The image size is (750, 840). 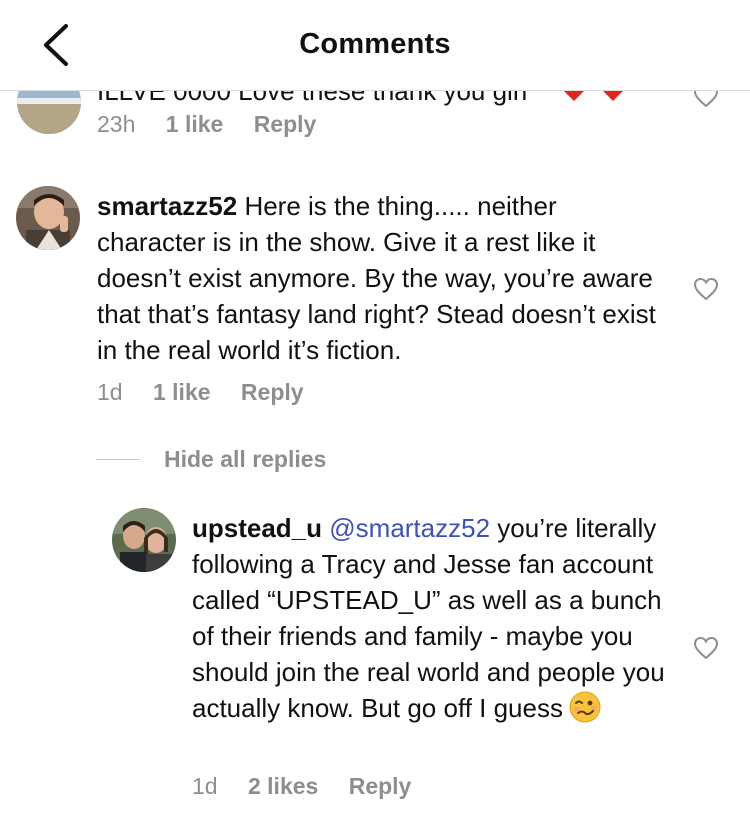 I want to click on comment-time: 1d, so click(x=110, y=392).